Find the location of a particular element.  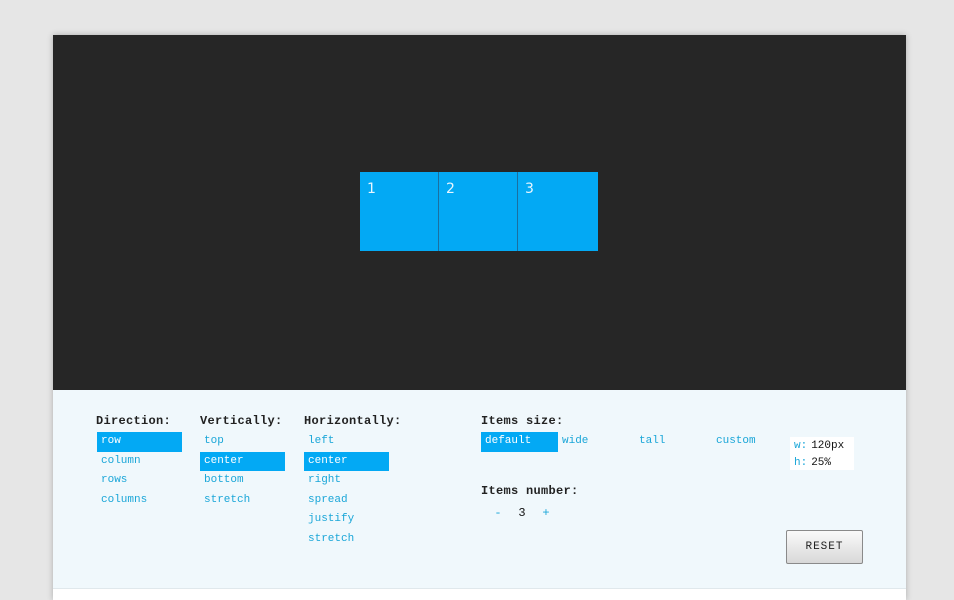

horizontally-option-center: center is located at coordinates (346, 461).